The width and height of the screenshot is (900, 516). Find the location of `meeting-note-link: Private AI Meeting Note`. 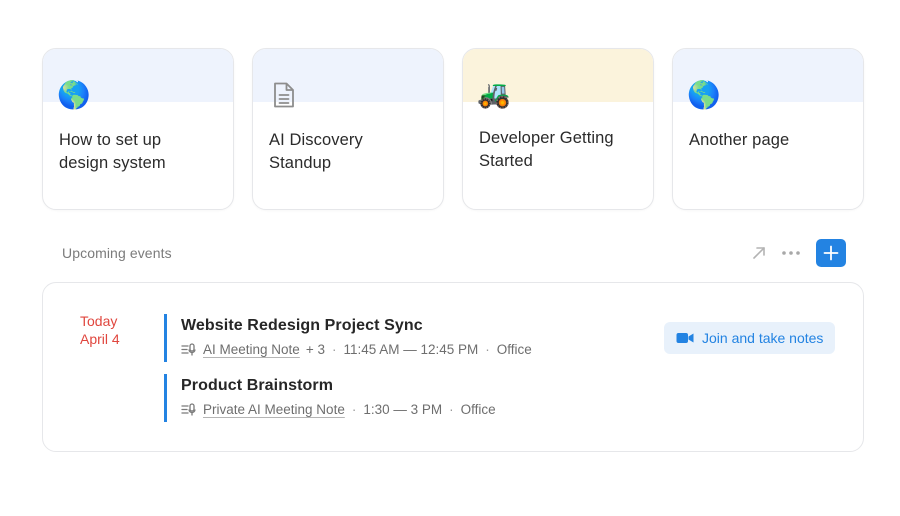

meeting-note-link: Private AI Meeting Note is located at coordinates (274, 409).